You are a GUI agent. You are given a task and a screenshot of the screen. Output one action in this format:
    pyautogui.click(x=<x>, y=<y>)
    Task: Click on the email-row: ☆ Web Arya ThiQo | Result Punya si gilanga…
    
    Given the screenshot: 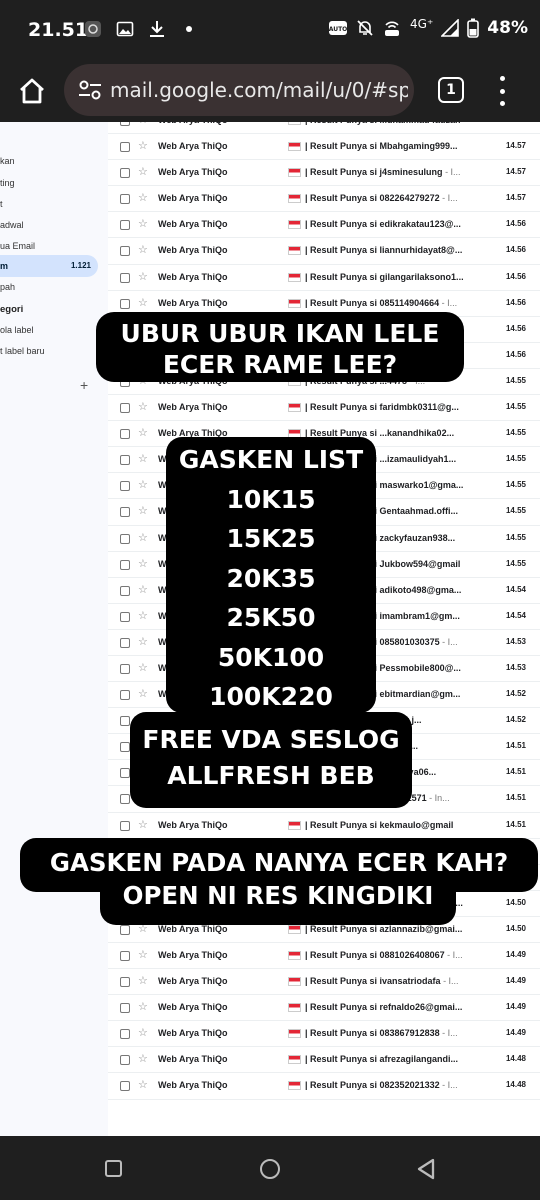 What is the action you would take?
    pyautogui.click(x=324, y=278)
    